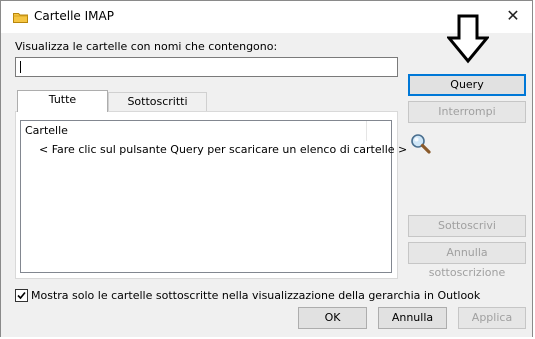  Describe the element at coordinates (468, 40) in the screenshot. I see `down-arrow-icon` at that location.